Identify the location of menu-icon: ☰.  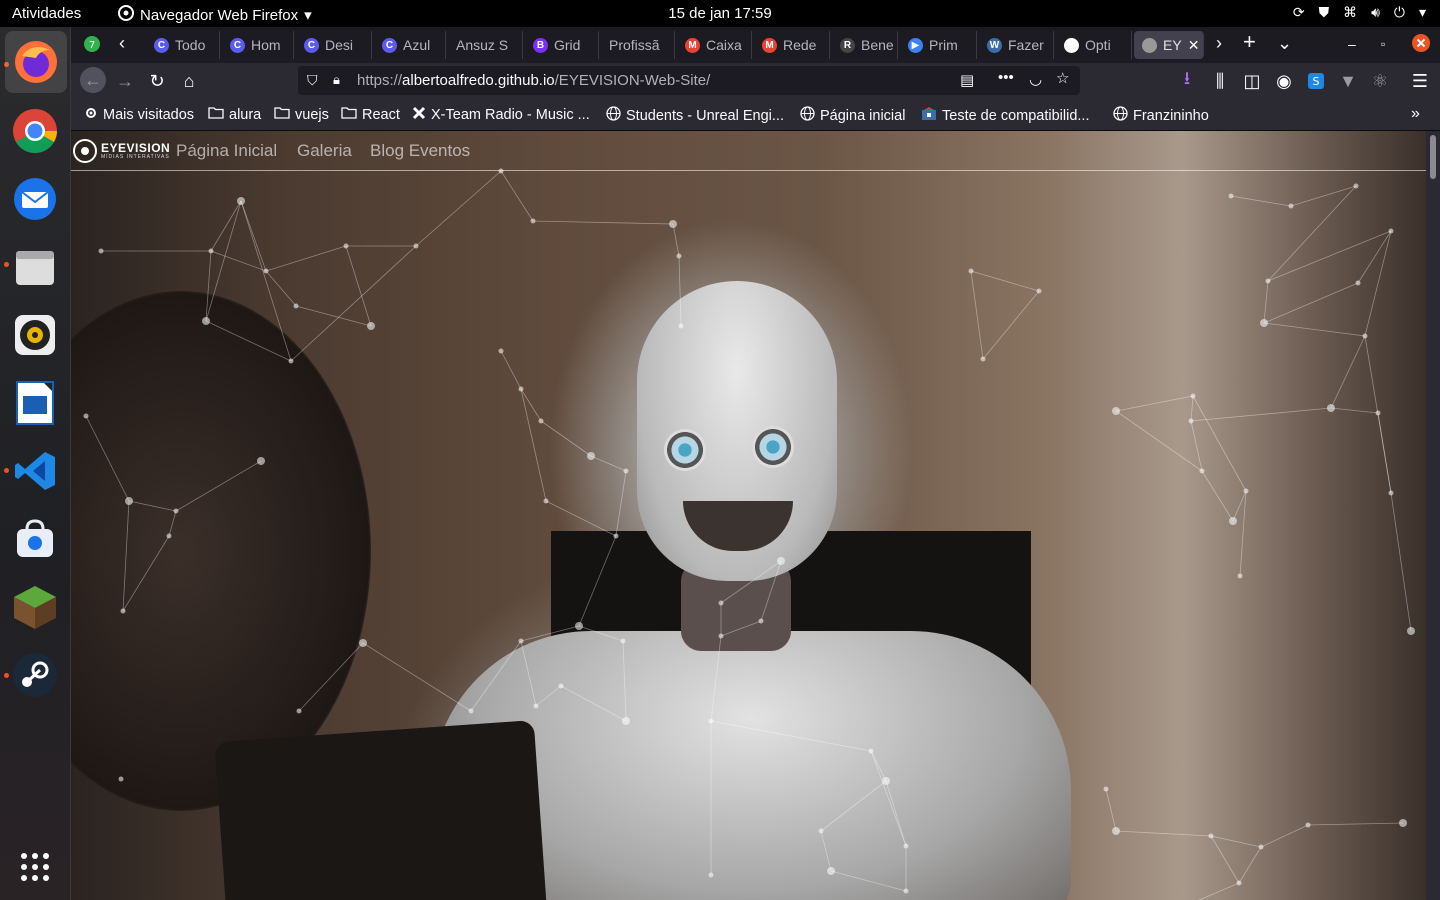
(1420, 81).